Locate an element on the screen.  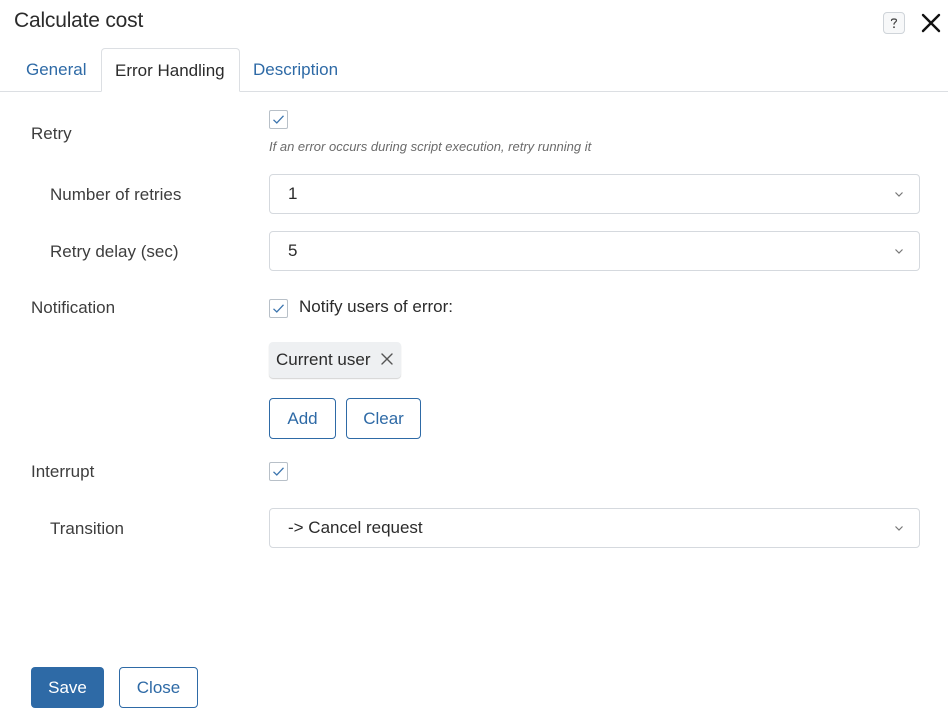
tab-bar: General Error Handling Description is located at coordinates (474, 70).